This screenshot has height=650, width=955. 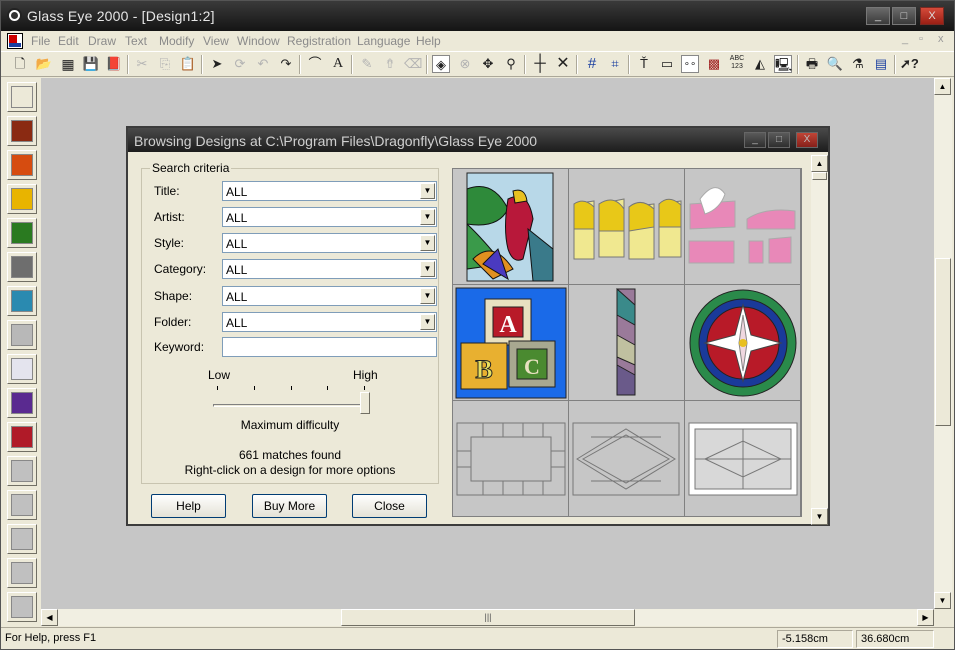 What do you see at coordinates (465, 64) in the screenshot?
I see `no-icon: ⊗` at bounding box center [465, 64].